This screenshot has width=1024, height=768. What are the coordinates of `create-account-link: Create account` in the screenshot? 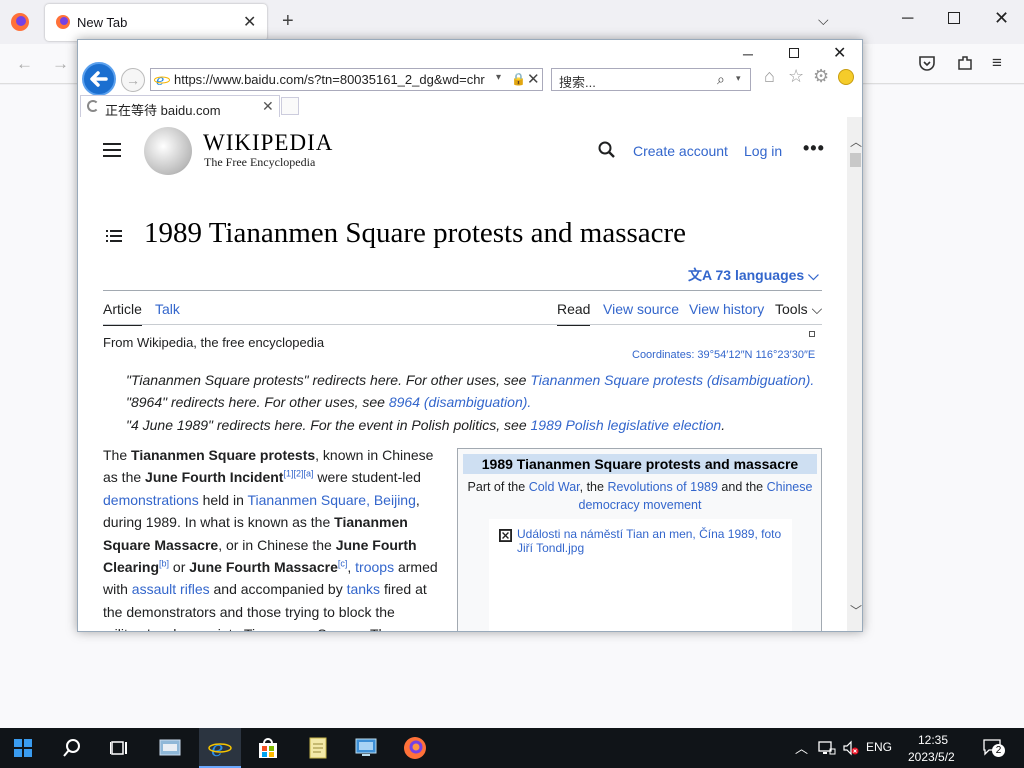 It's located at (680, 151).